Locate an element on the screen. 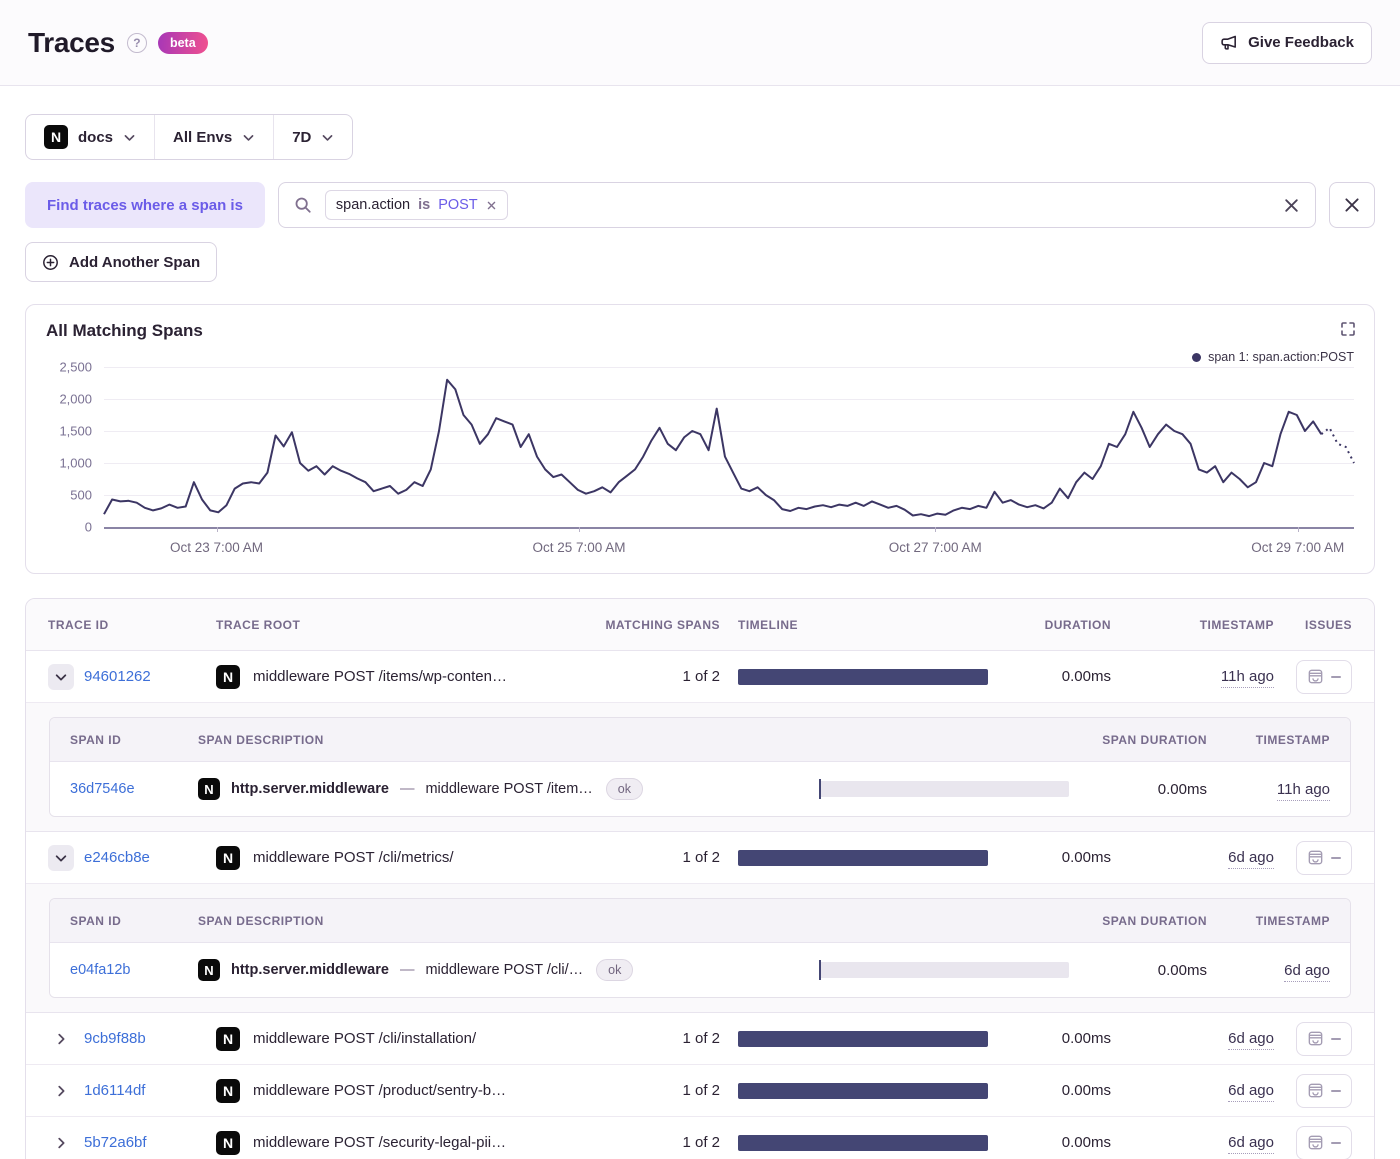 The image size is (1400, 1159). span-timeline-cell is located at coordinates (944, 789).